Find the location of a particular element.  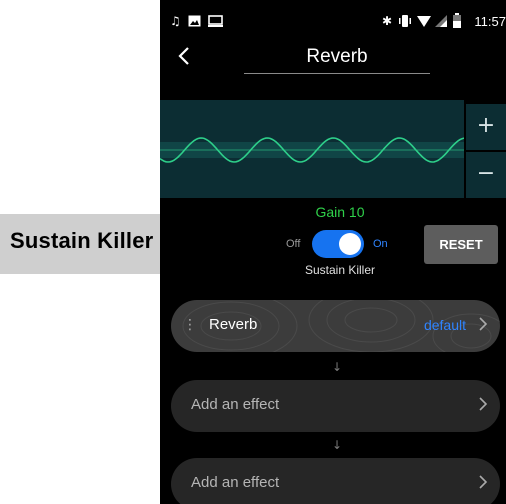

title-underline is located at coordinates (337, 73).